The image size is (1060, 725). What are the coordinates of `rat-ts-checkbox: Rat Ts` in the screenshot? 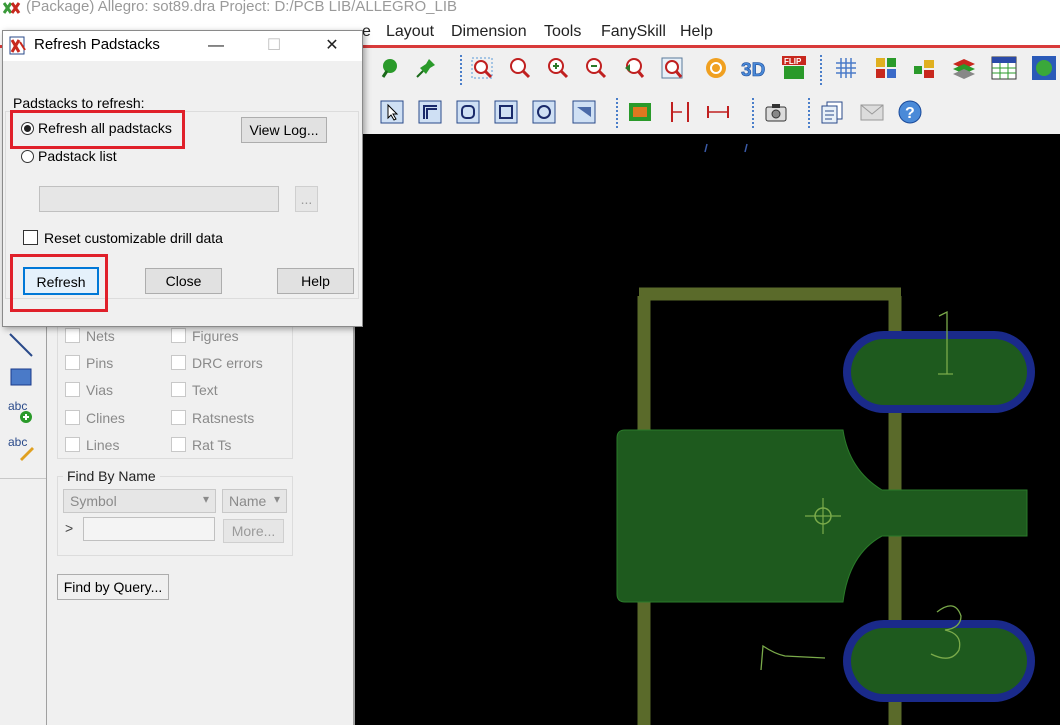 It's located at (201, 445).